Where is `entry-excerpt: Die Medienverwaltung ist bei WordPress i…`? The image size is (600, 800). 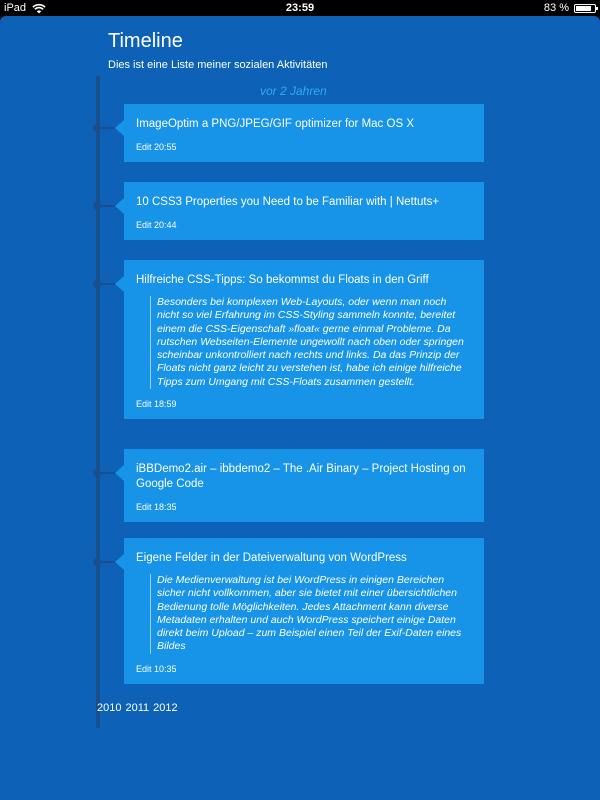
entry-excerpt: Die Medienverwaltung ist bei WordPress i… is located at coordinates (310, 614).